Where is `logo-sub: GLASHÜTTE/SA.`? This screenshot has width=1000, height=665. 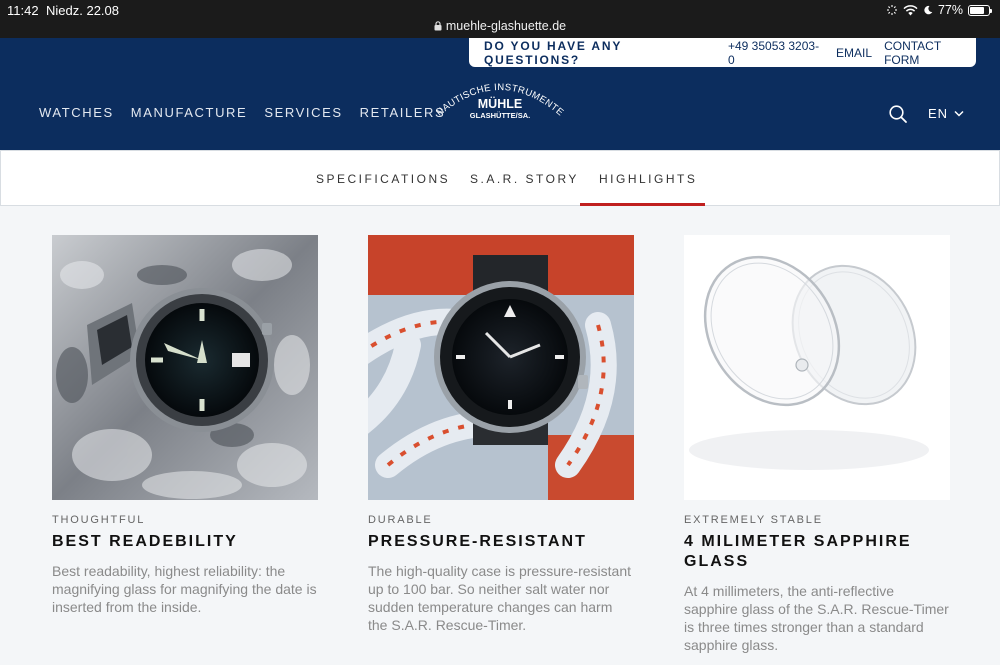 logo-sub: GLASHÜTTE/SA. is located at coordinates (500, 115).